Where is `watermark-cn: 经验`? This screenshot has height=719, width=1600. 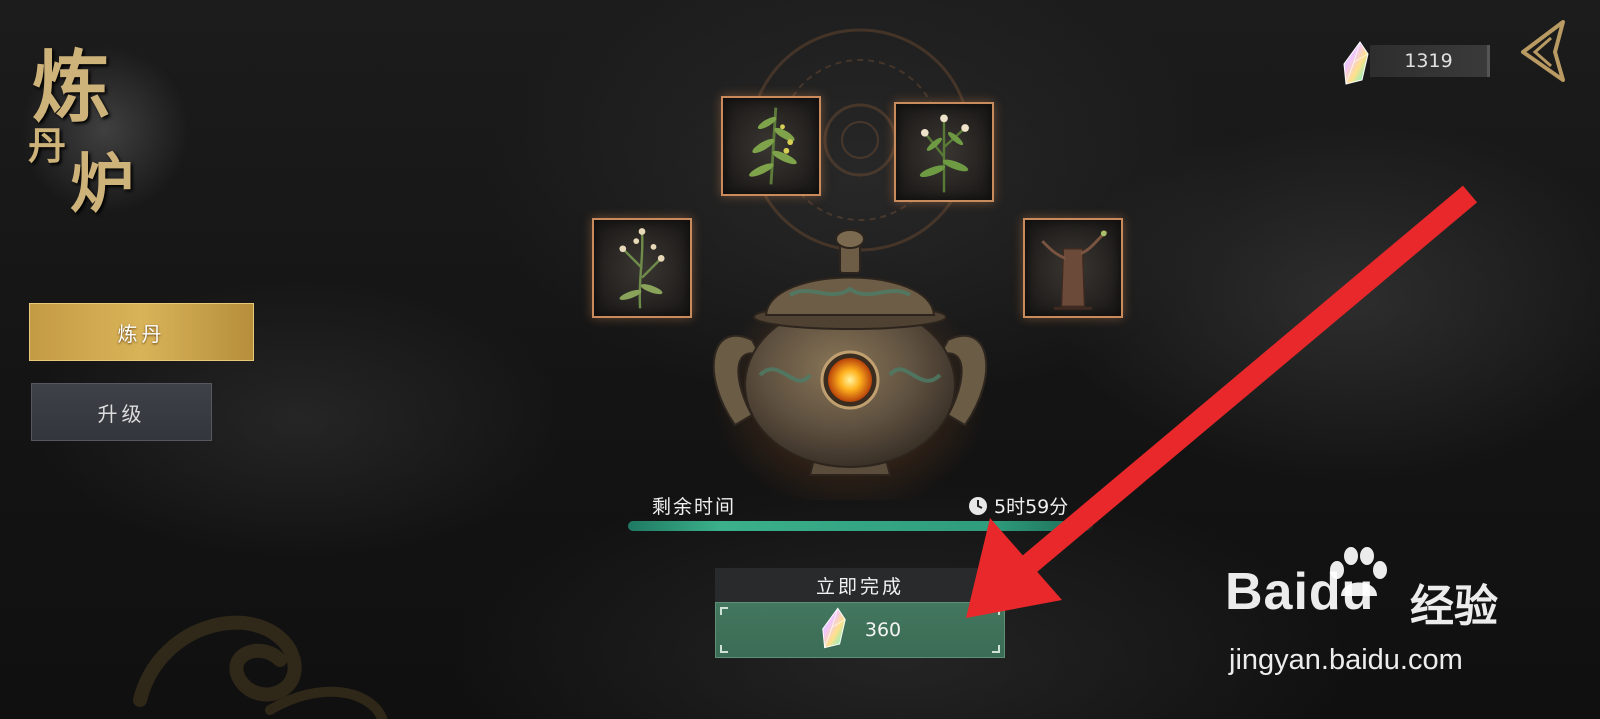 watermark-cn: 经验 is located at coordinates (1454, 606).